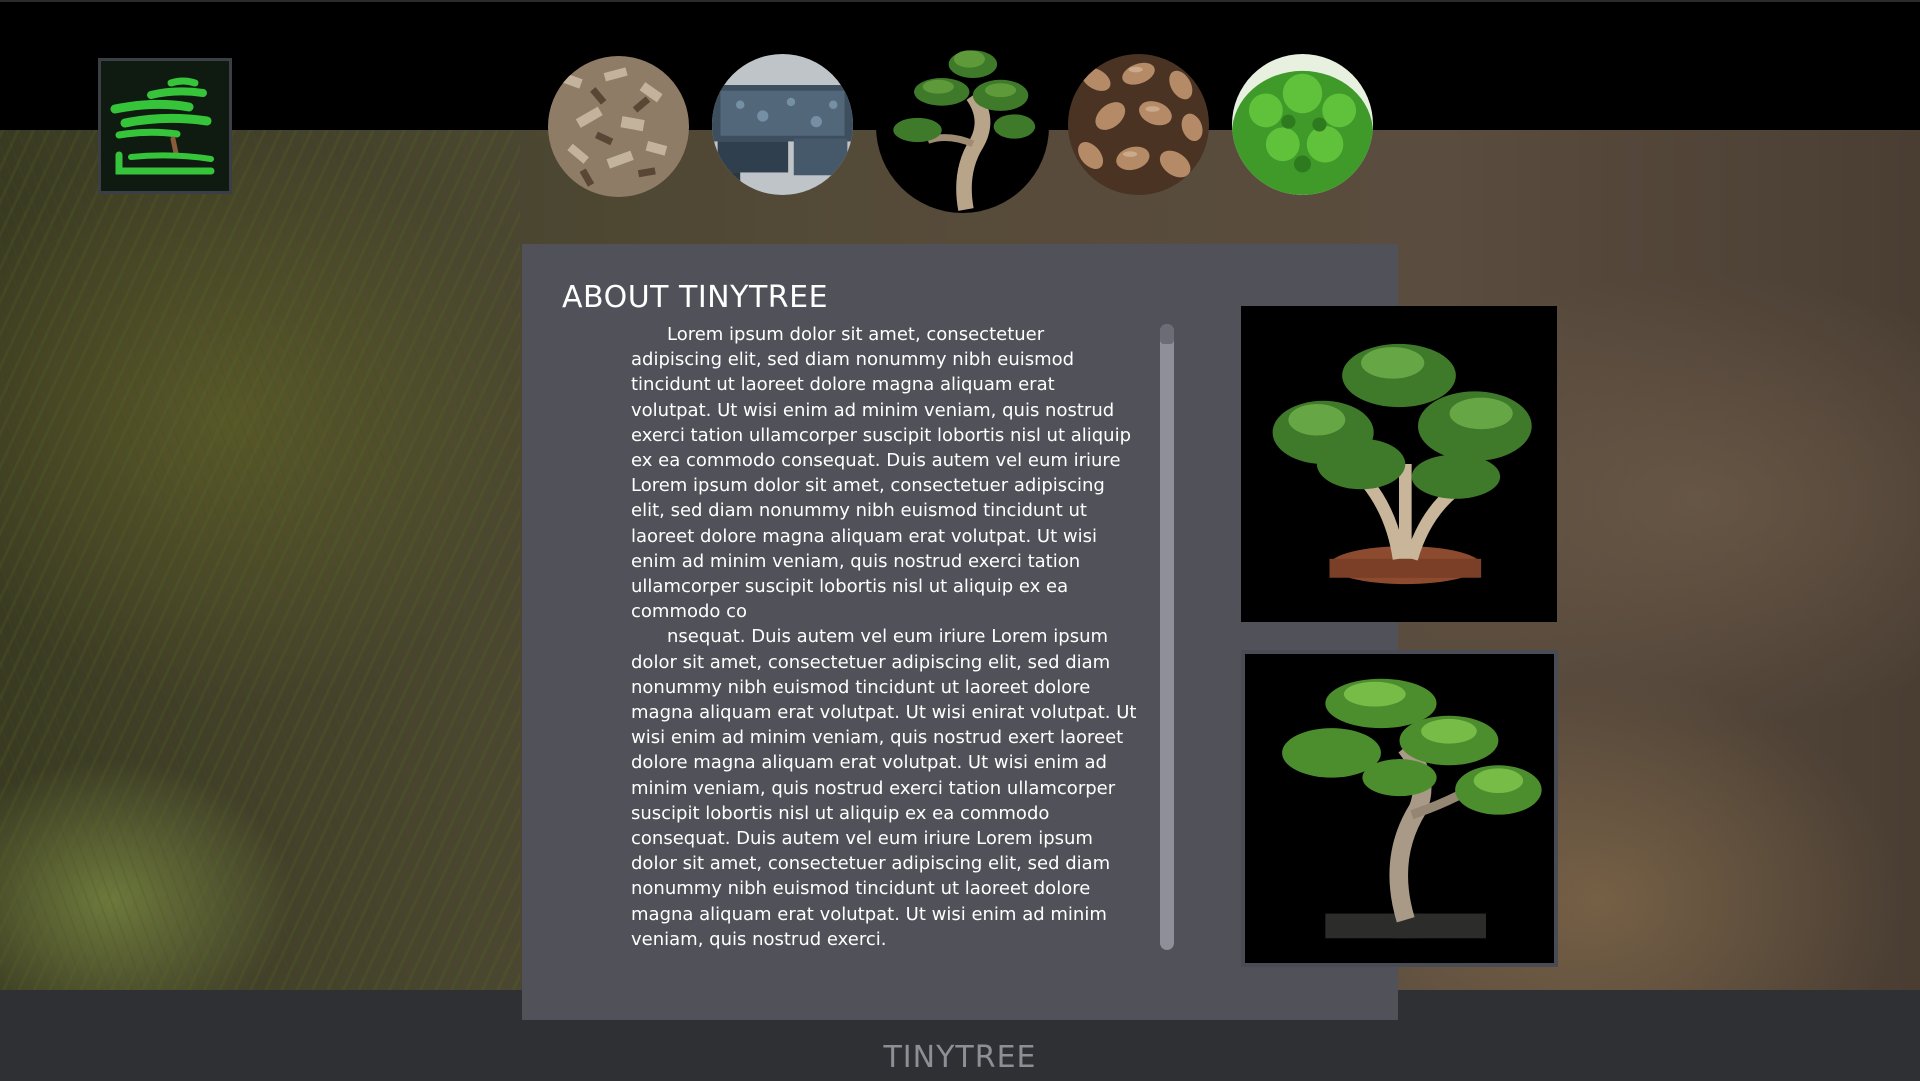 The image size is (1920, 1081). I want to click on nav-circle-seeds, so click(1138, 124).